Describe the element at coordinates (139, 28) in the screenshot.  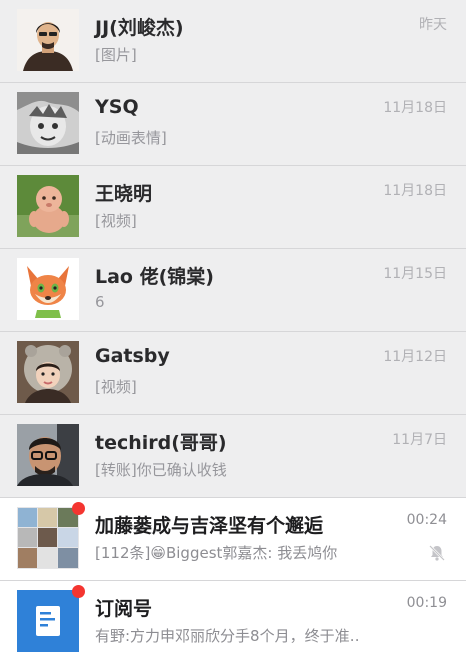
I see `chat-name: JJ(刘峻杰)` at that location.